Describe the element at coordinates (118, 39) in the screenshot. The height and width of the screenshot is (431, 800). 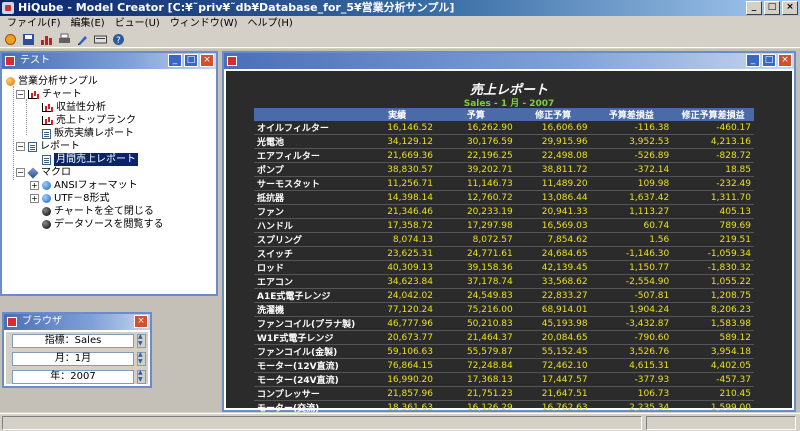
I see `help-icon: ?` at that location.